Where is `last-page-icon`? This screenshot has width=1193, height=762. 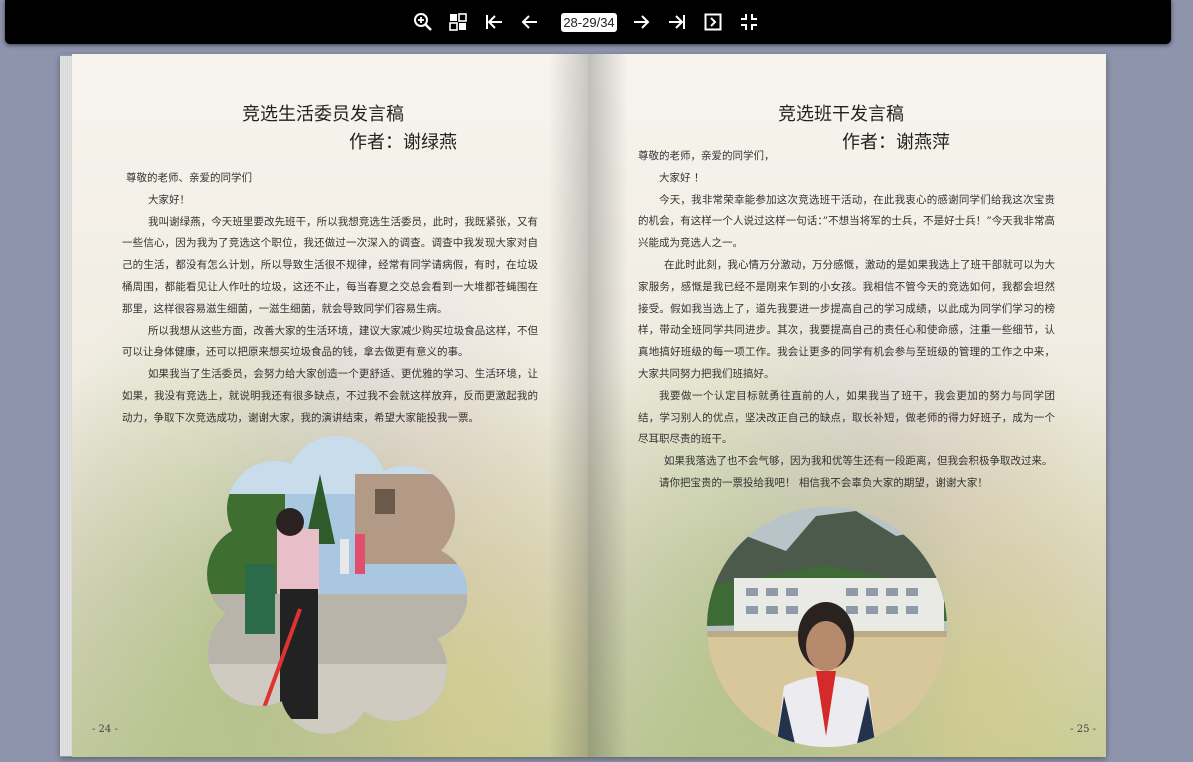 last-page-icon is located at coordinates (677, 22).